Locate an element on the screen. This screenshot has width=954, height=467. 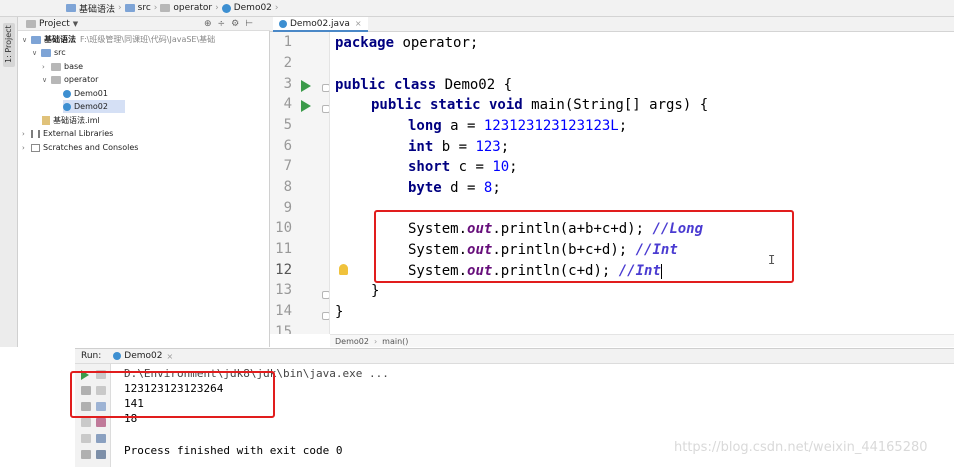
line-number: 10 is located at coordinates (283, 228).